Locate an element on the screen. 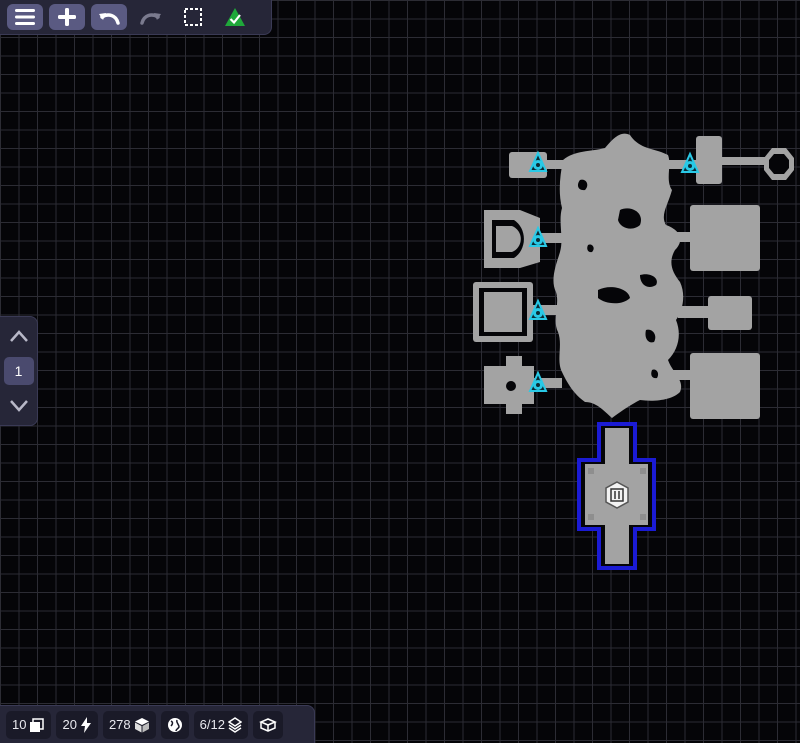 The width and height of the screenshot is (800, 743). room-top-left is located at coordinates (528, 165).